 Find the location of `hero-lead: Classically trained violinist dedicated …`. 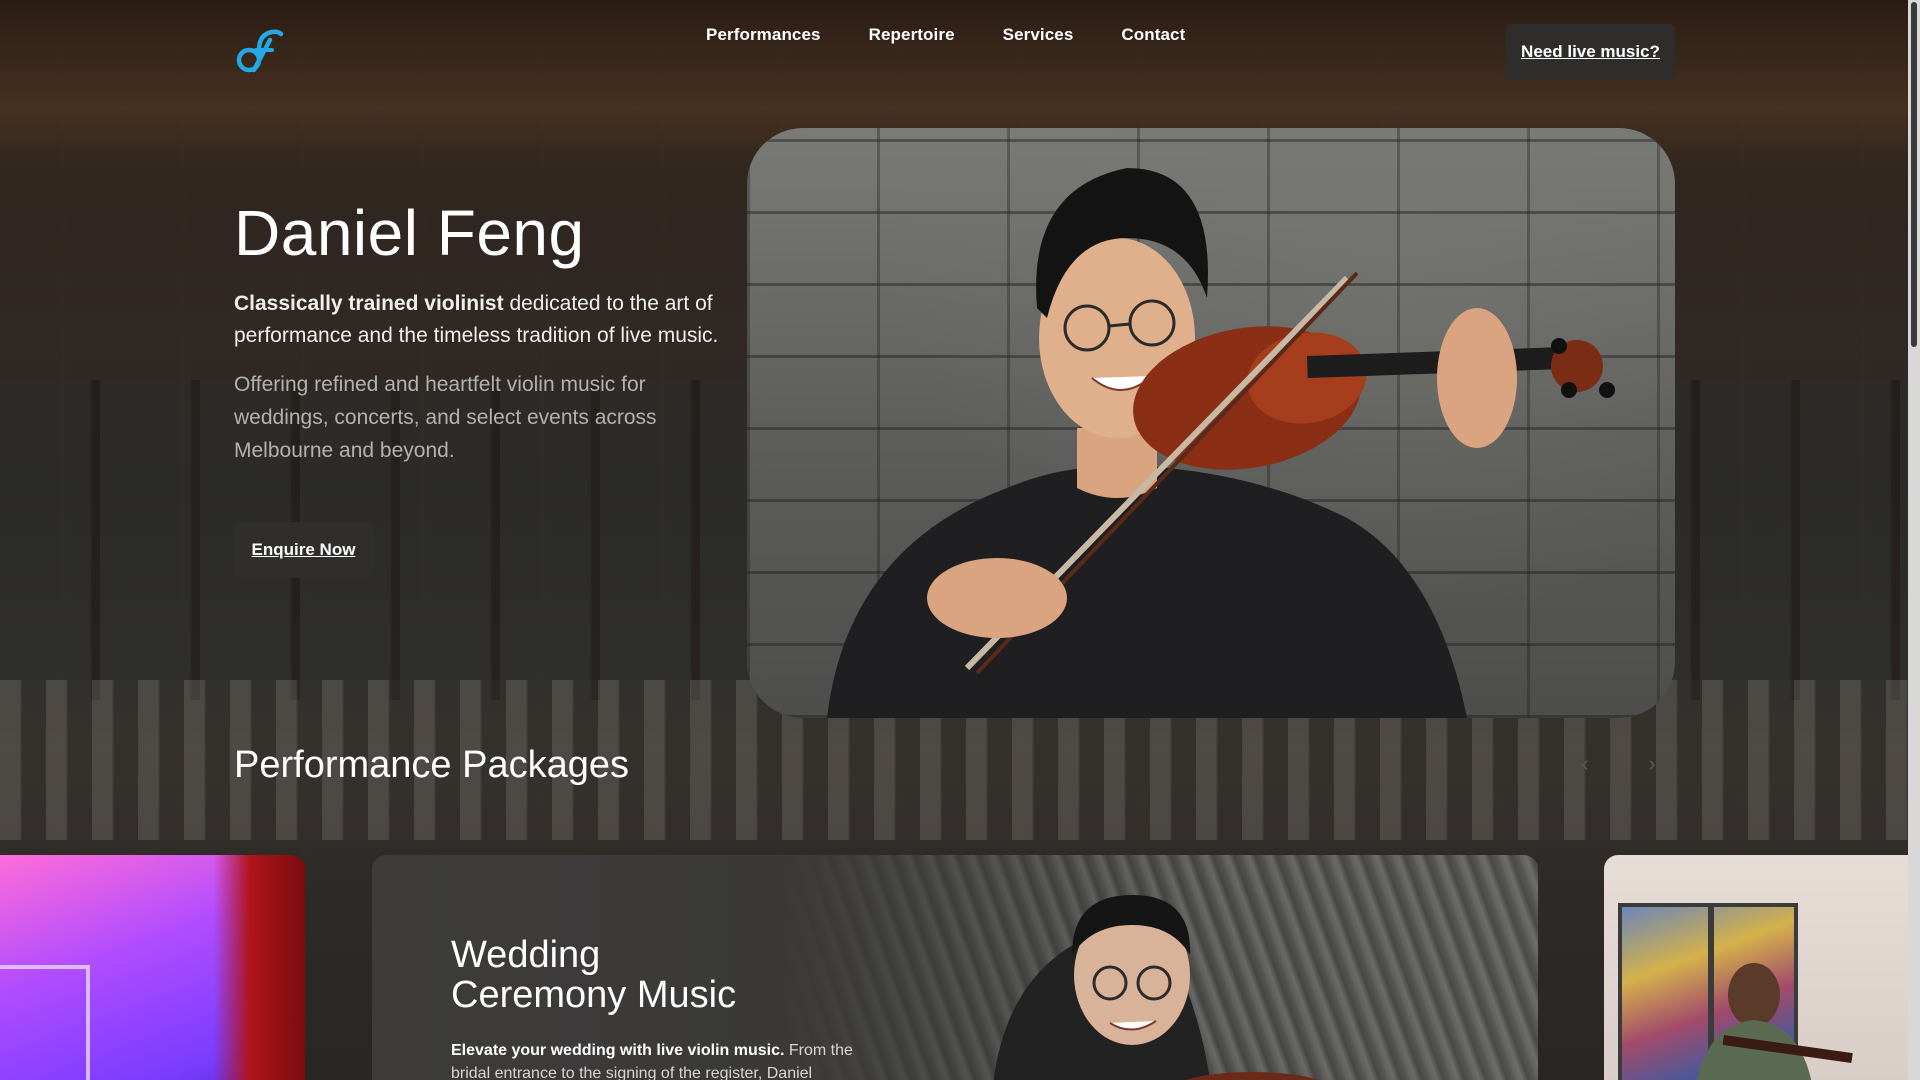

hero-lead: Classically trained violinist dedicated … is located at coordinates (489, 320).